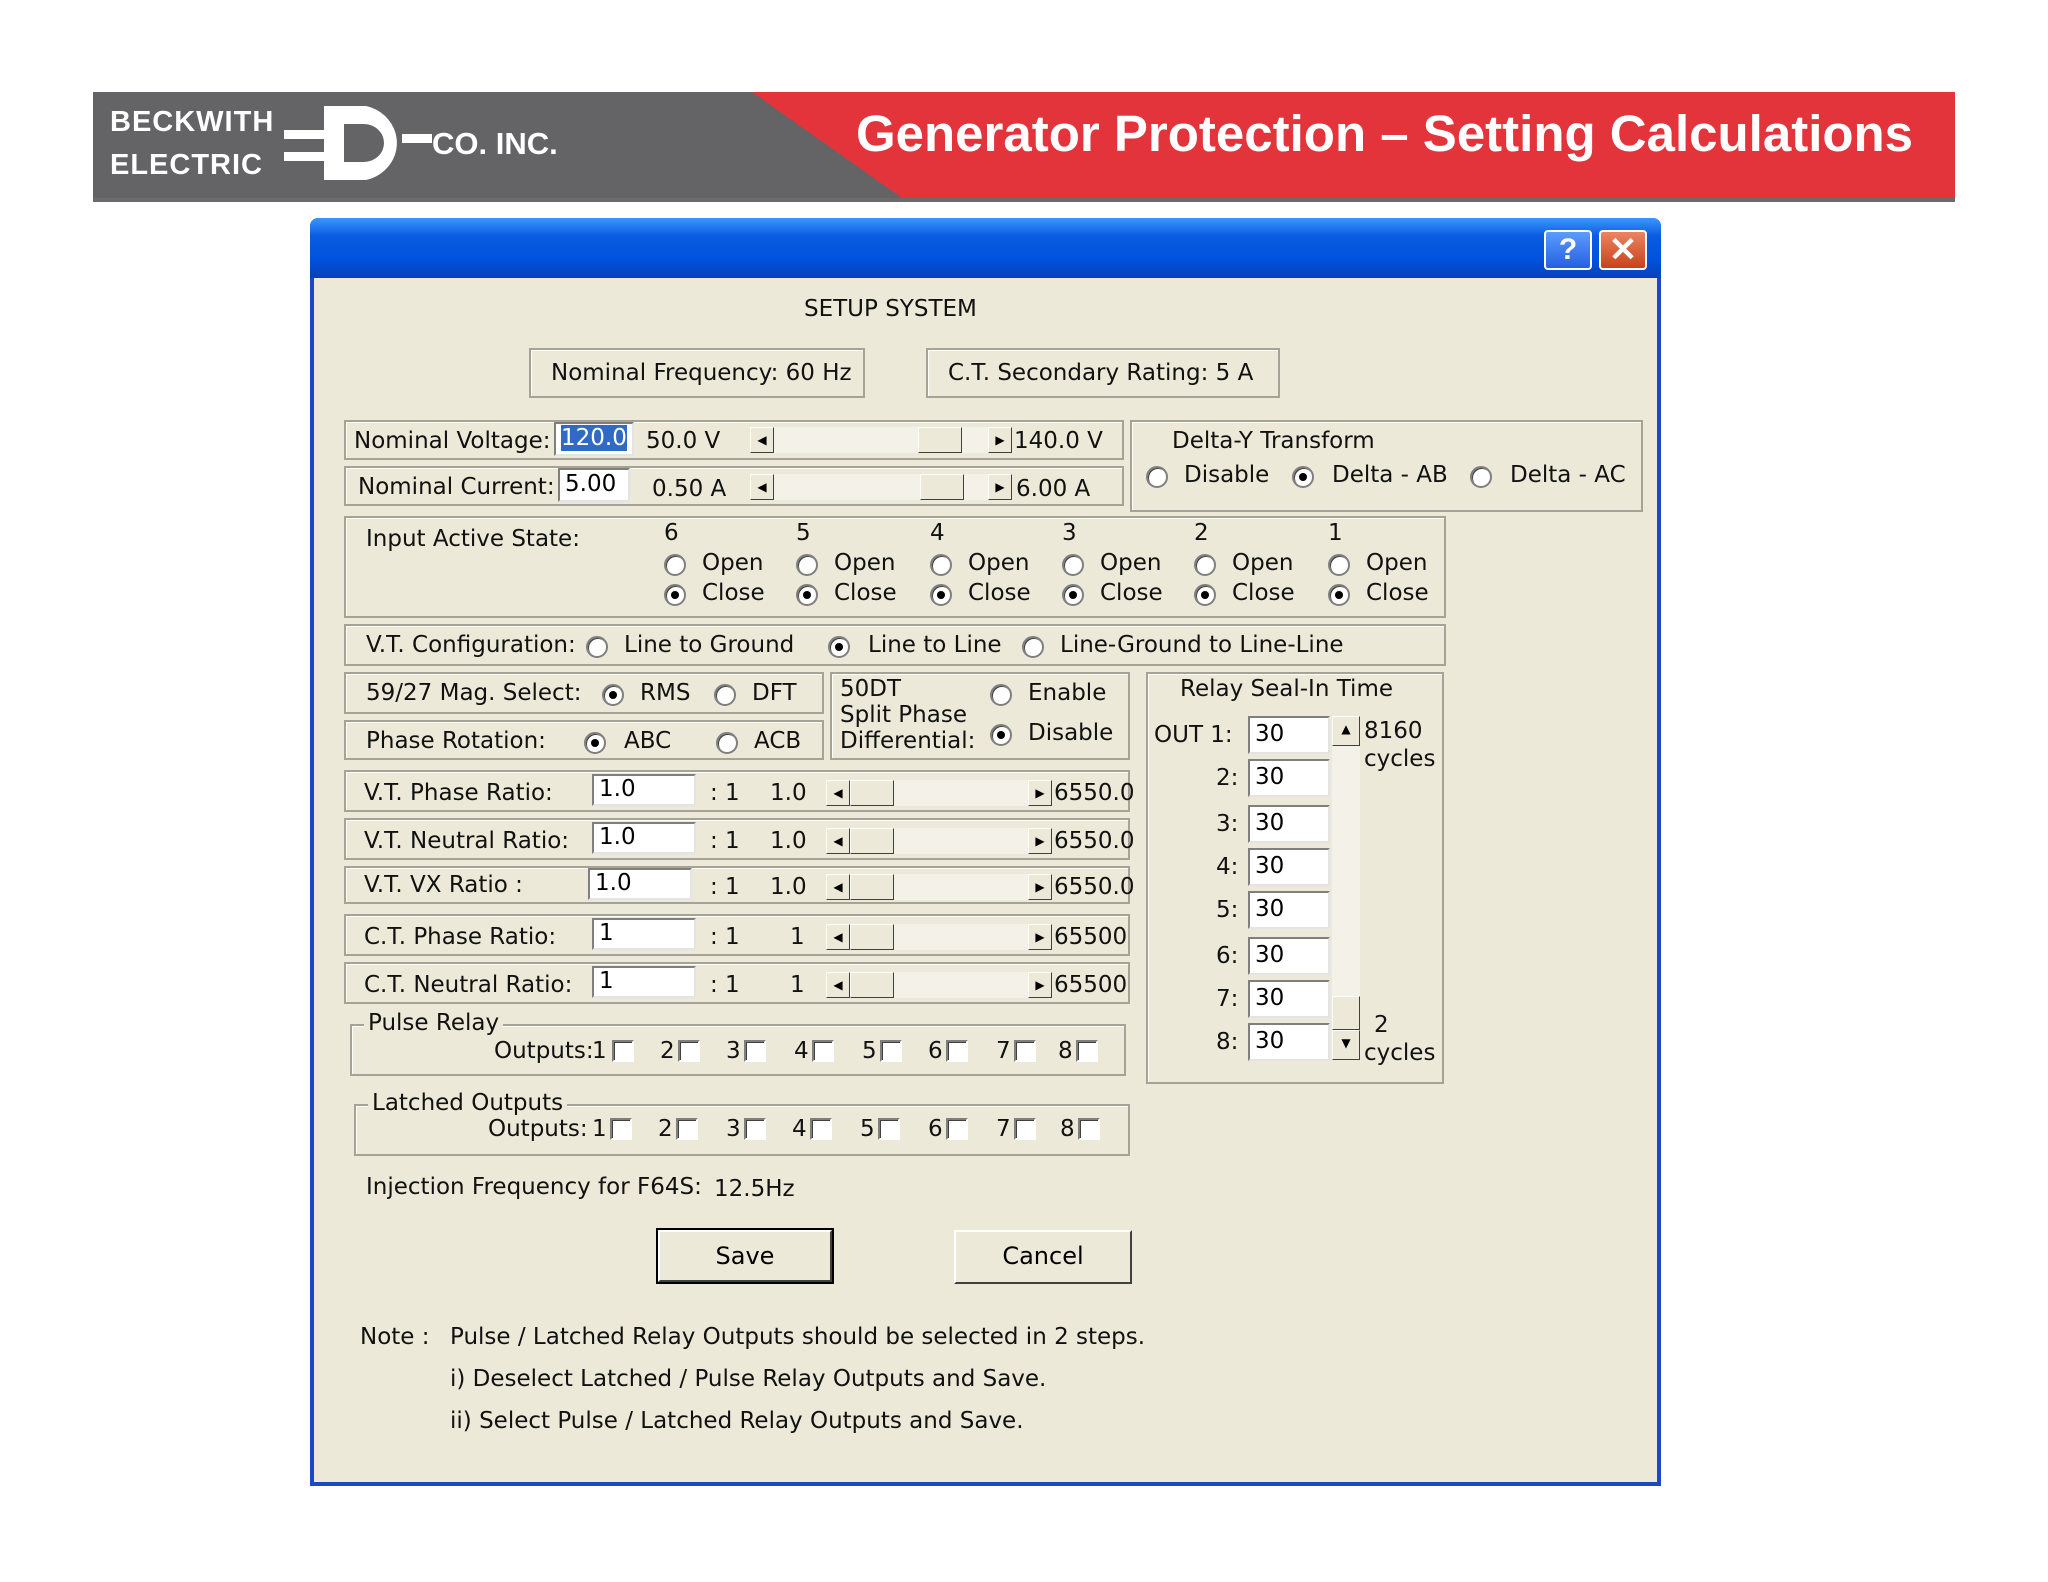 The height and width of the screenshot is (1582, 2048). Describe the element at coordinates (1089, 1129) in the screenshot. I see `latched-output-8-checkbox` at that location.